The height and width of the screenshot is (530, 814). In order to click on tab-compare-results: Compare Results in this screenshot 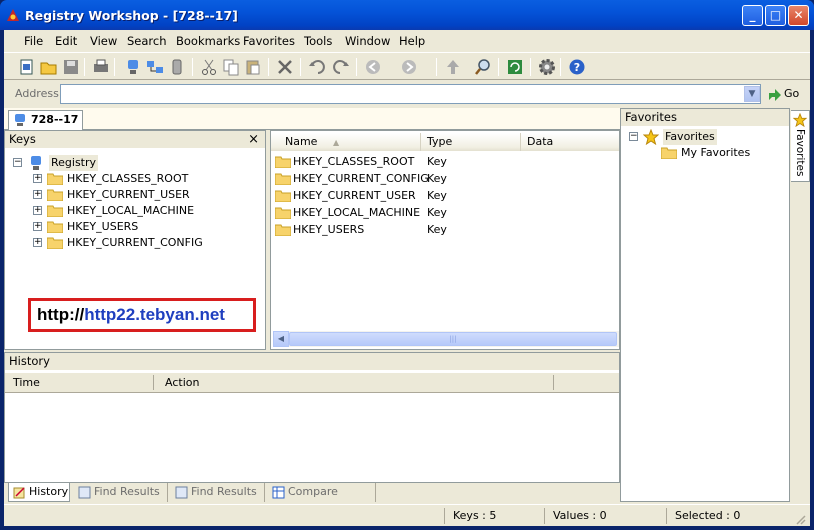, I will do `click(322, 499)`.